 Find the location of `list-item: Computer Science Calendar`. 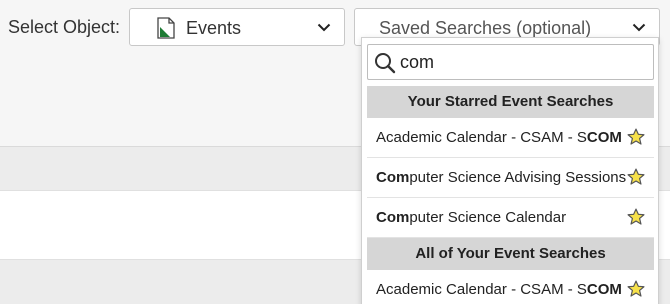

list-item: Computer Science Calendar is located at coordinates (510, 218).